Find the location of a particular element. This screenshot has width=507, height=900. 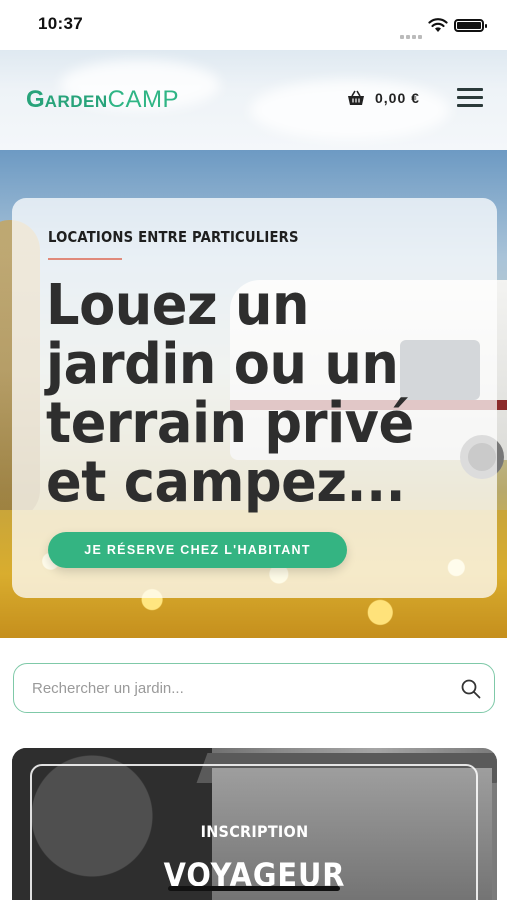

home-indicator is located at coordinates (254, 888).